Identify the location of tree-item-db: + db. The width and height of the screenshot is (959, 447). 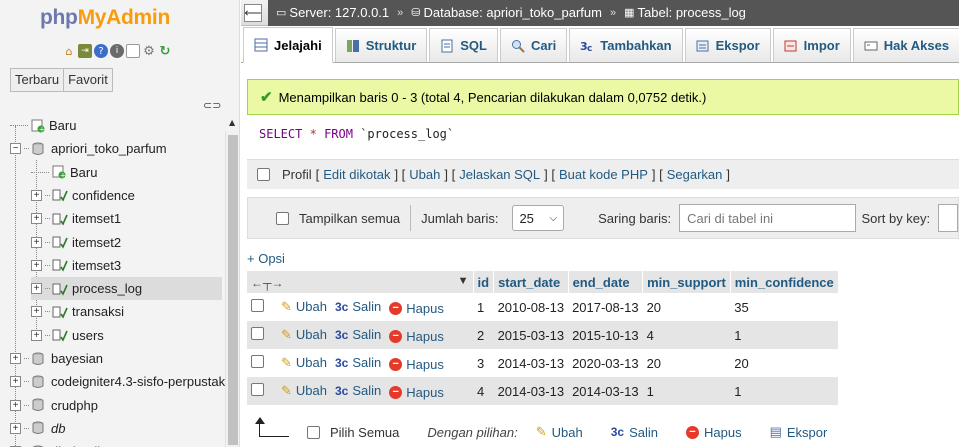
(37, 428).